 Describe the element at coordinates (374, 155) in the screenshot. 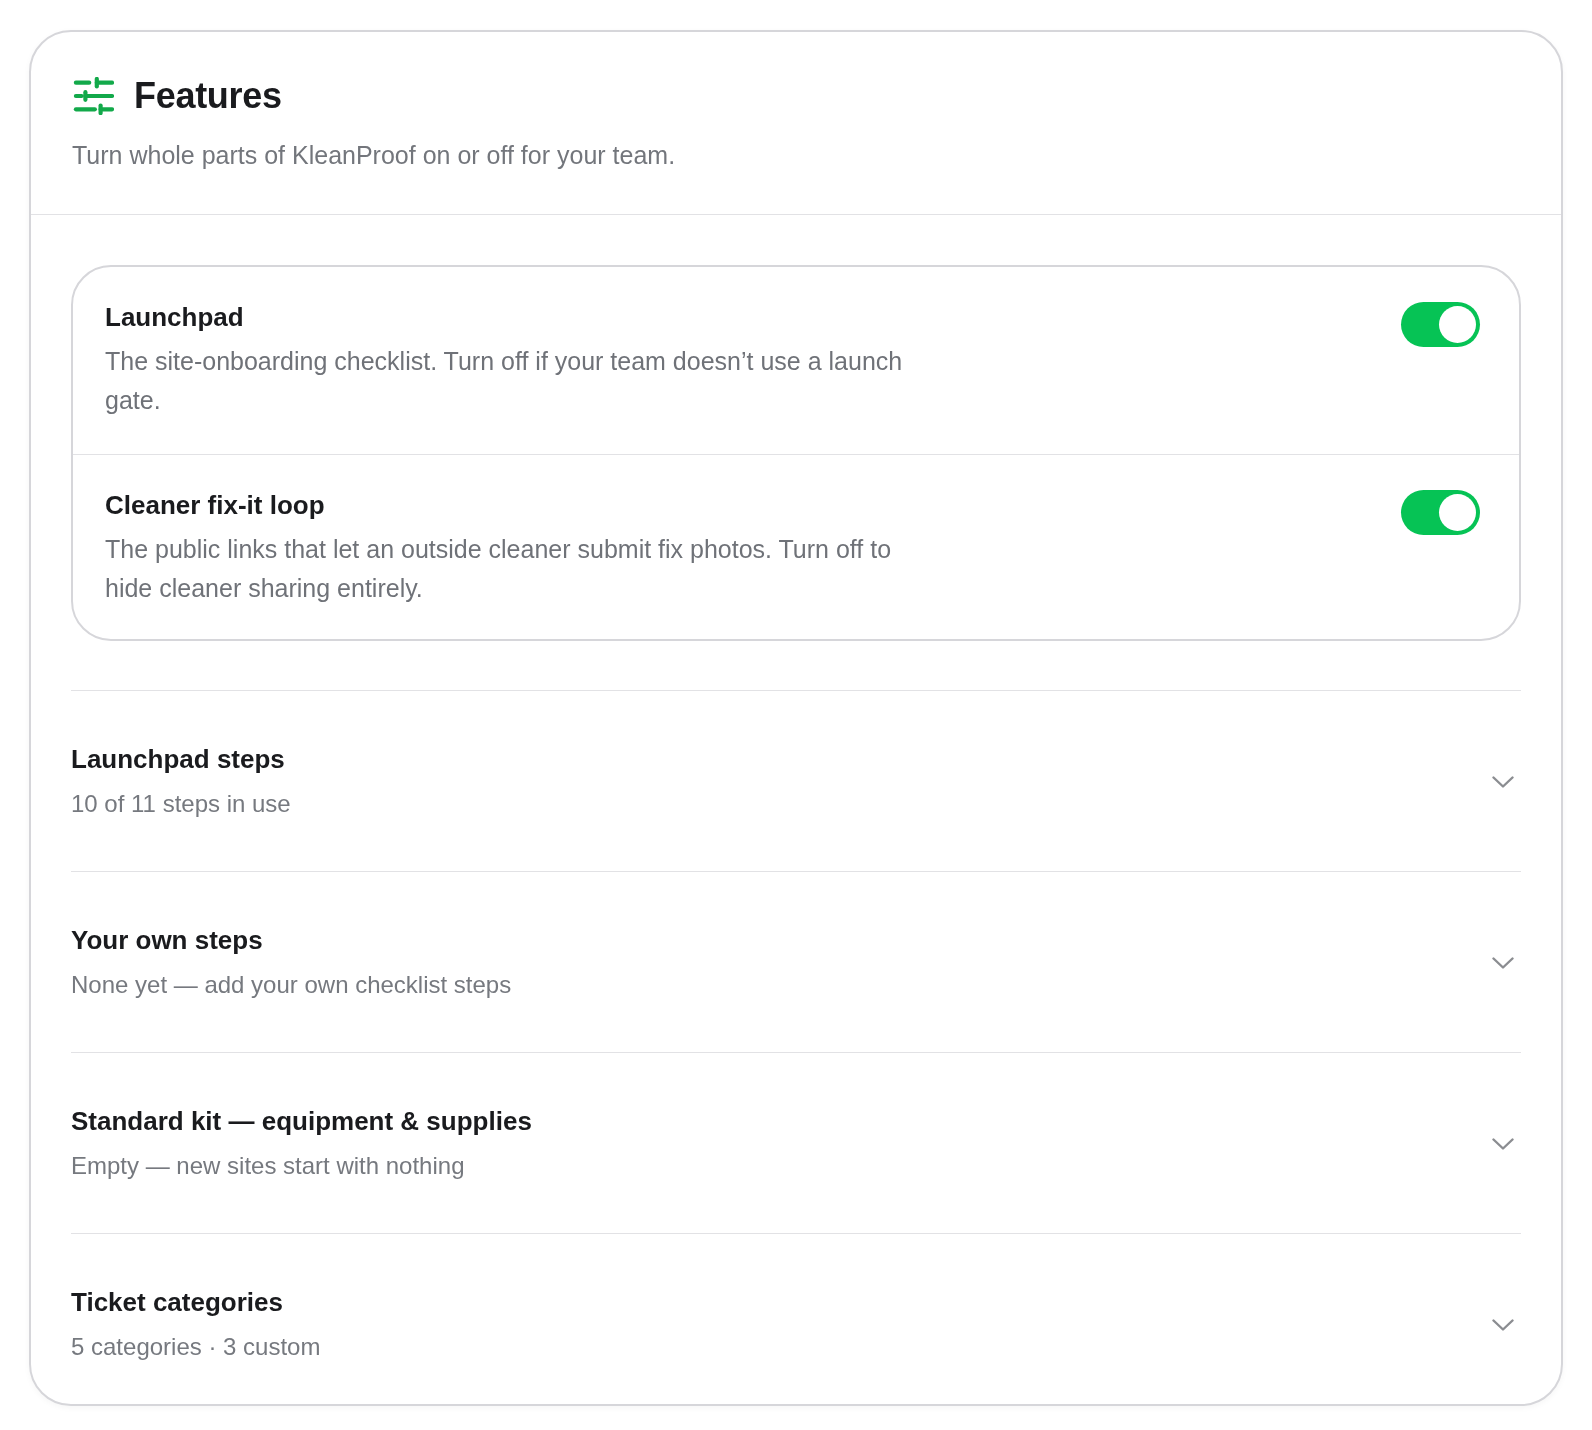

I see `page-subtitle: Turn whole parts of KleanProof on or off for your team.` at that location.